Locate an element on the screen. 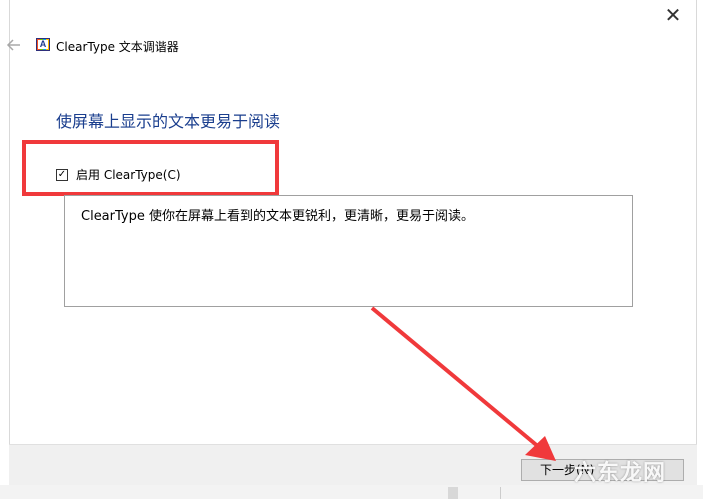 This screenshot has height=499, width=703. back-arrow-icon is located at coordinates (13, 45).